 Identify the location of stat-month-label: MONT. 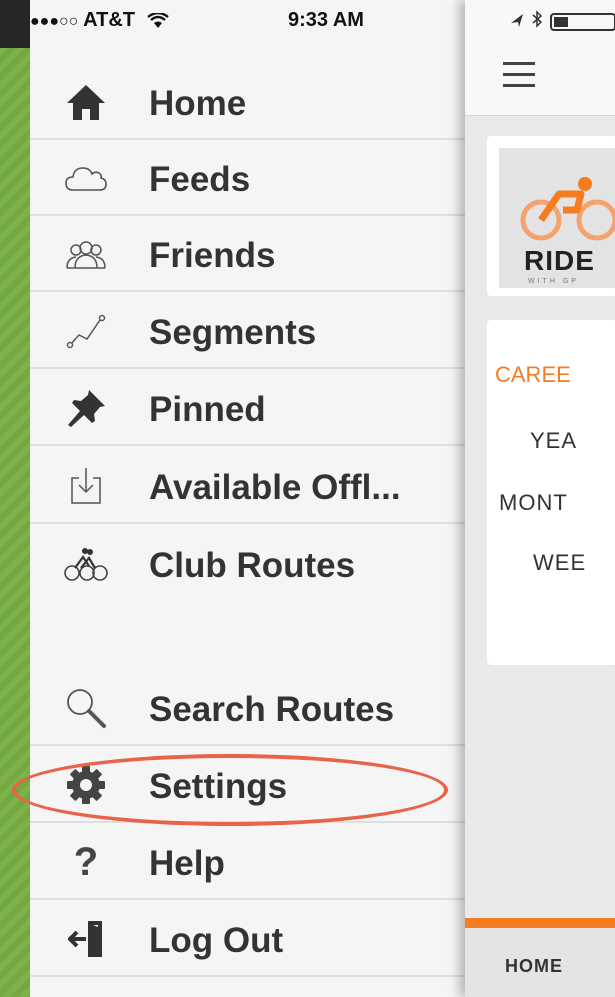
(533, 502).